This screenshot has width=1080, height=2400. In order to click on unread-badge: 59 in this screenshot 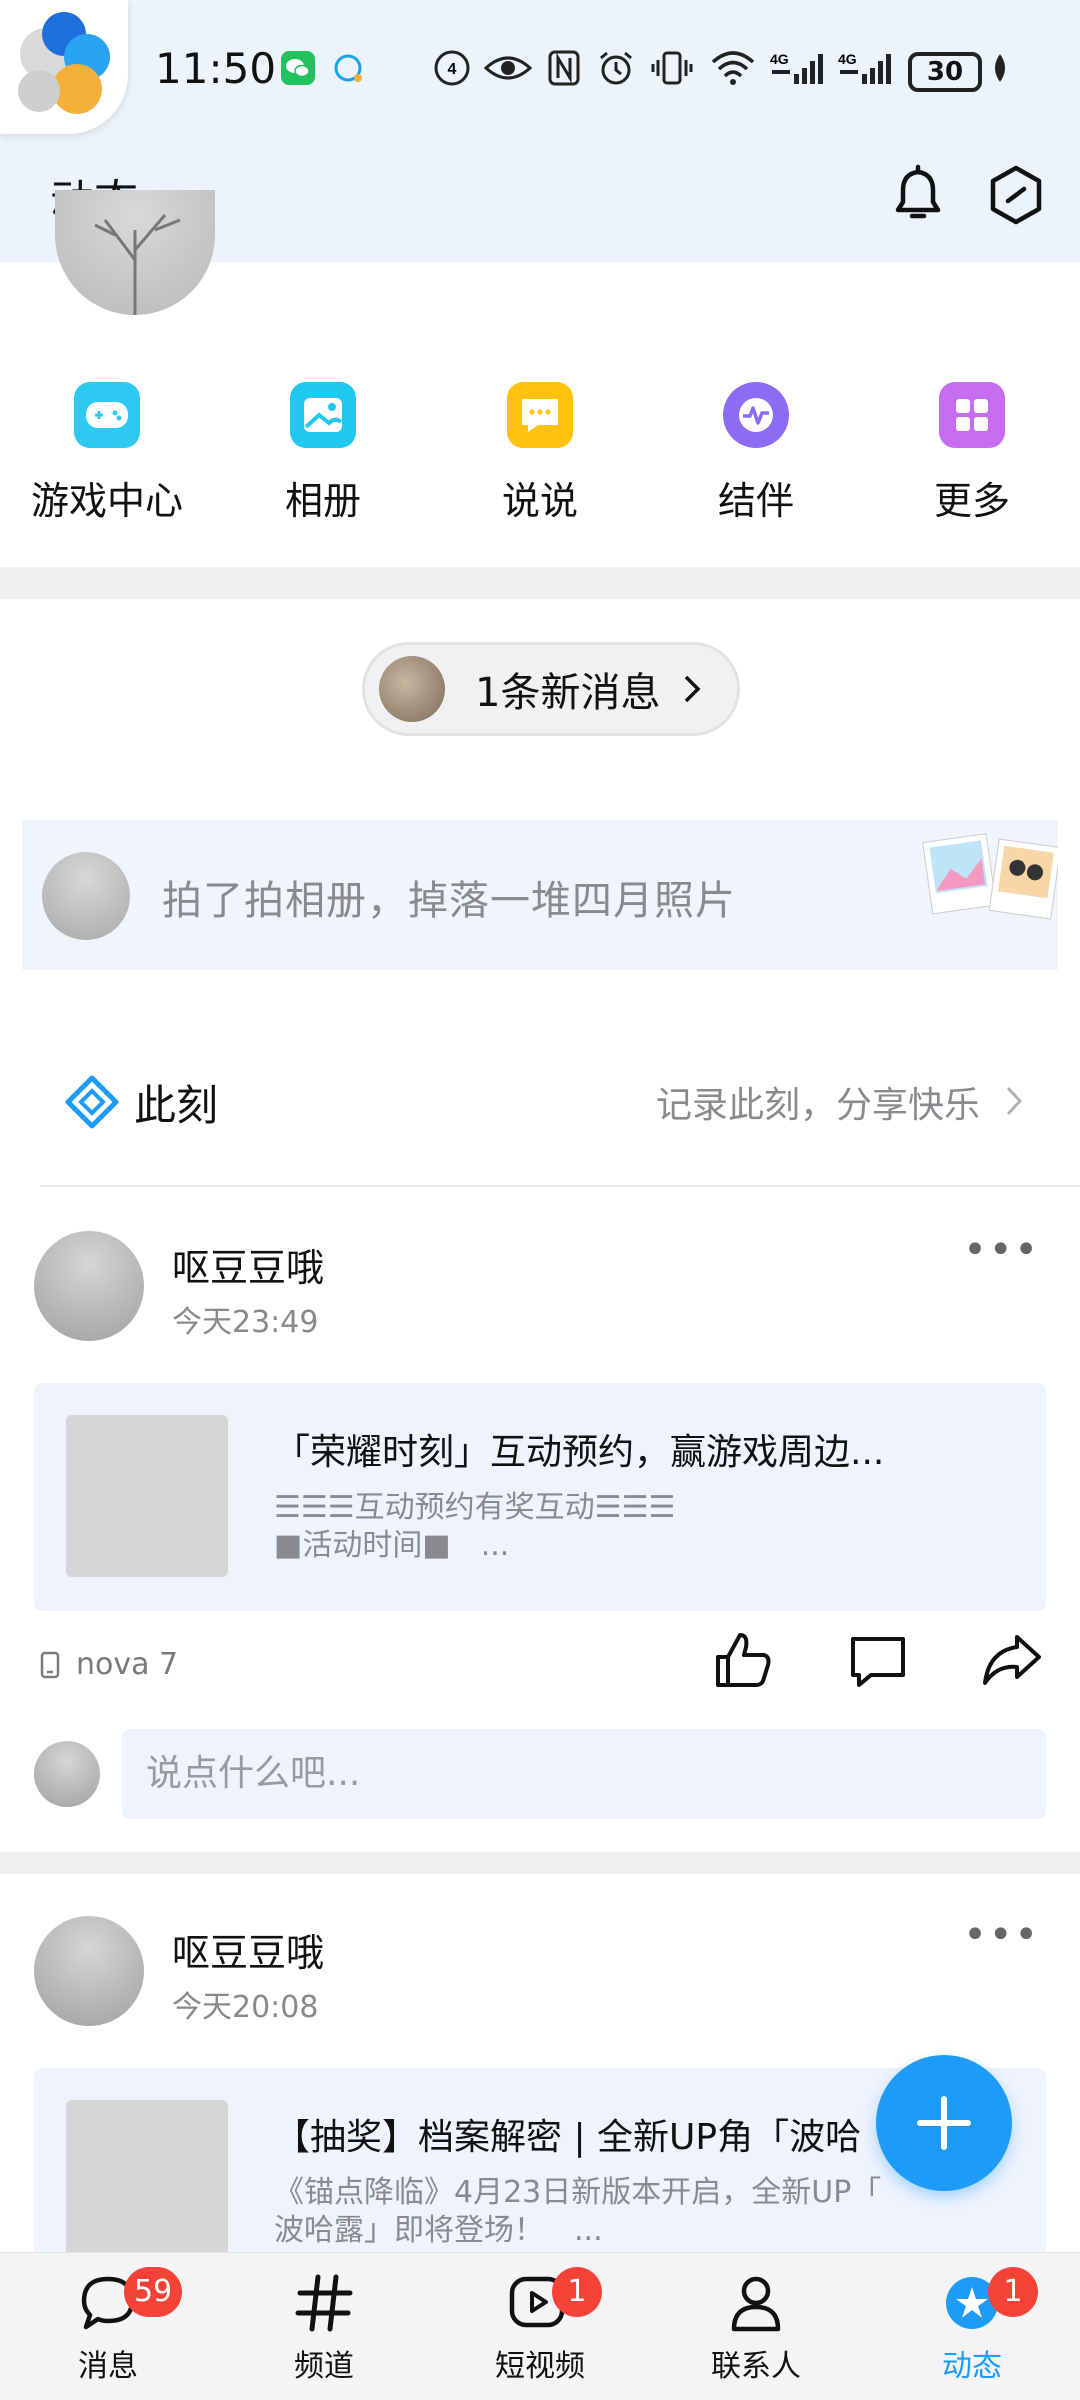, I will do `click(153, 2292)`.